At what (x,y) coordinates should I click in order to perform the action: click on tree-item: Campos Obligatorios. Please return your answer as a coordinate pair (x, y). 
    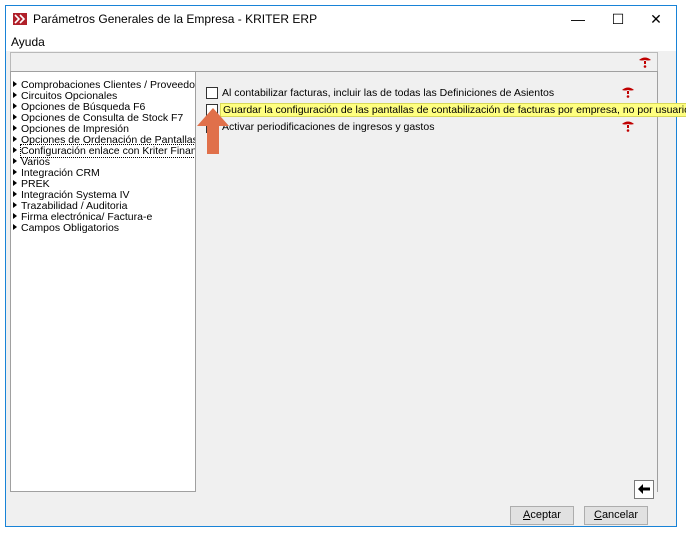
    Looking at the image, I should click on (66, 228).